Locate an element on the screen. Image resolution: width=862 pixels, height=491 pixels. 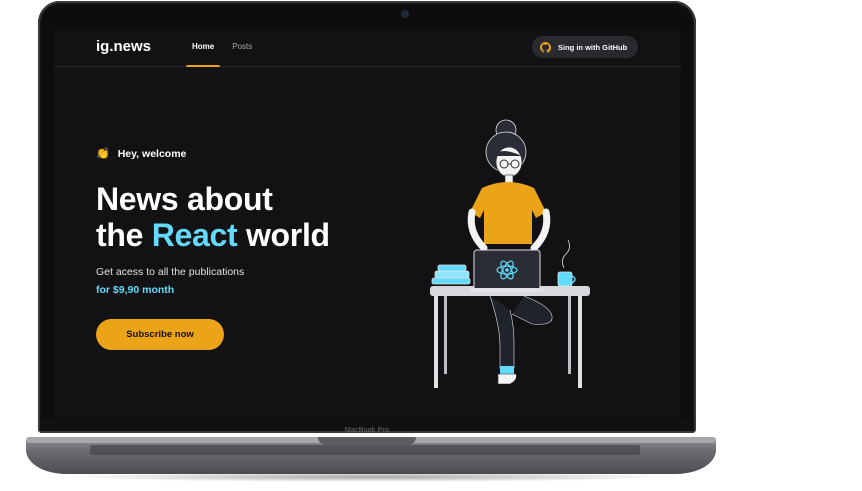
clapping-hands-icon: 👏 is located at coordinates (103, 154).